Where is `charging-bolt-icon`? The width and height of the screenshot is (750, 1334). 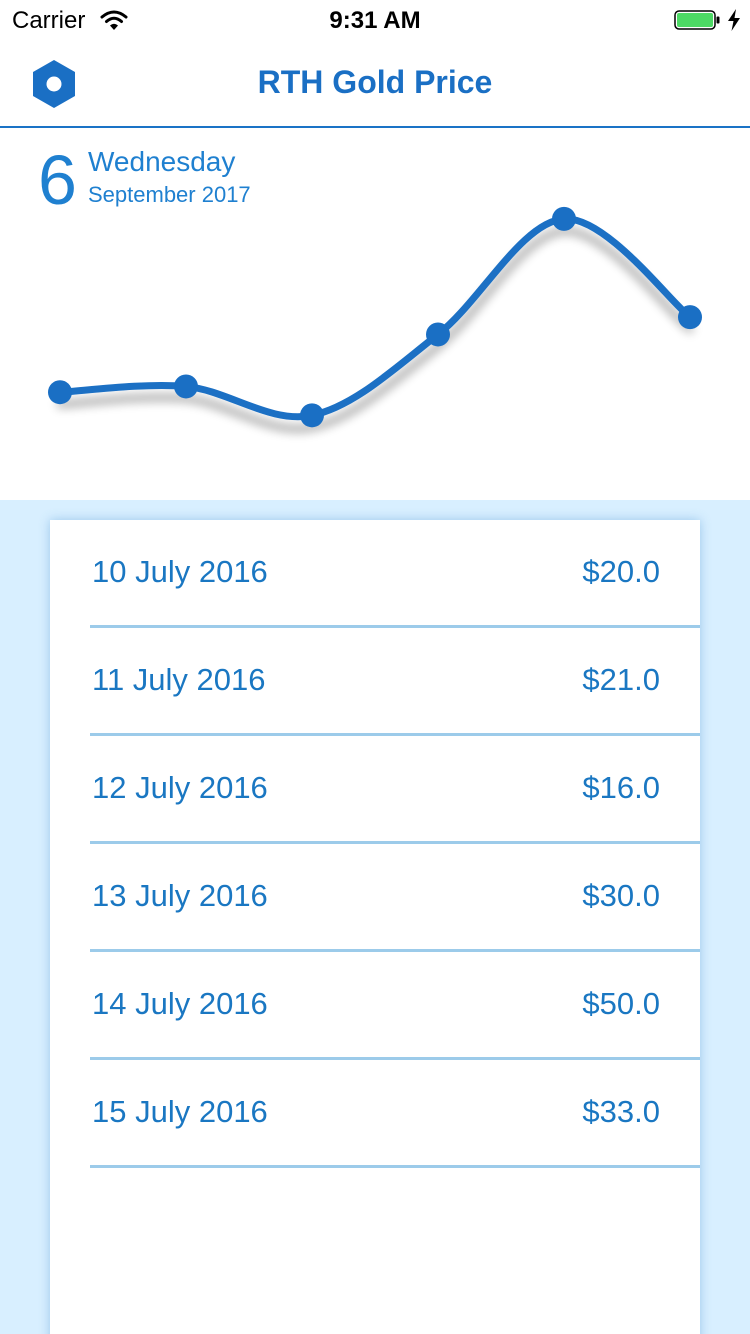 charging-bolt-icon is located at coordinates (734, 20).